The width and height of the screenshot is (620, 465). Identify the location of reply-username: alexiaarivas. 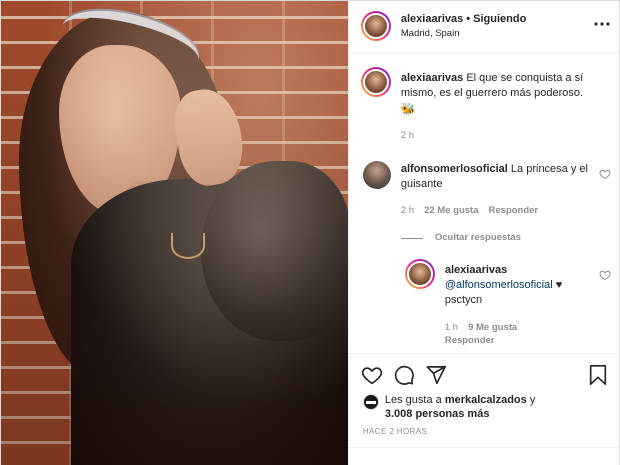
(476, 270).